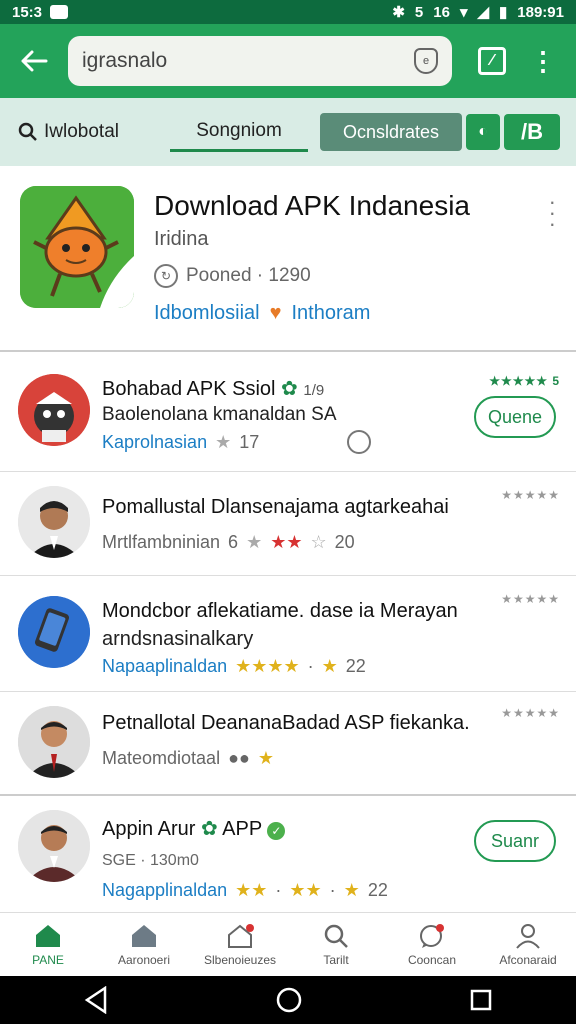 This screenshot has width=576, height=1024. Describe the element at coordinates (289, 389) in the screenshot. I see `verified-icon: ✿` at that location.